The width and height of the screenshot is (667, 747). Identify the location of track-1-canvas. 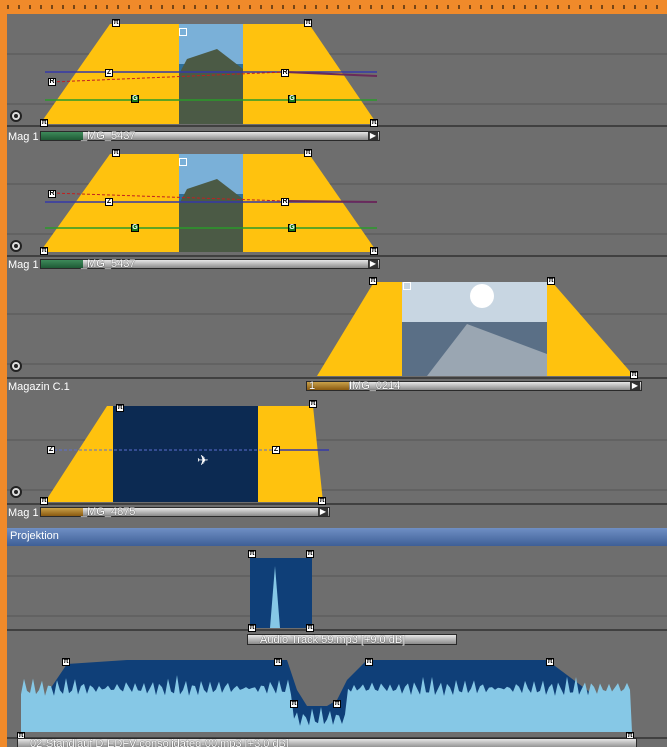
(337, 75).